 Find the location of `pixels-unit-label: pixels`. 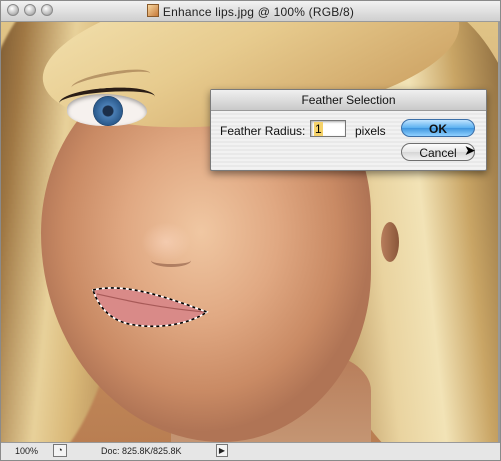

pixels-unit-label: pixels is located at coordinates (370, 131).